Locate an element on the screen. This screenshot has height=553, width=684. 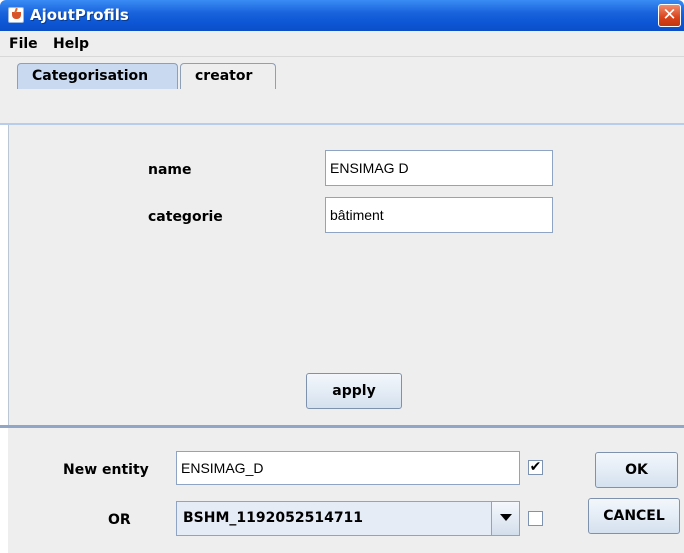
cancel-button: CANCEL is located at coordinates (634, 516).